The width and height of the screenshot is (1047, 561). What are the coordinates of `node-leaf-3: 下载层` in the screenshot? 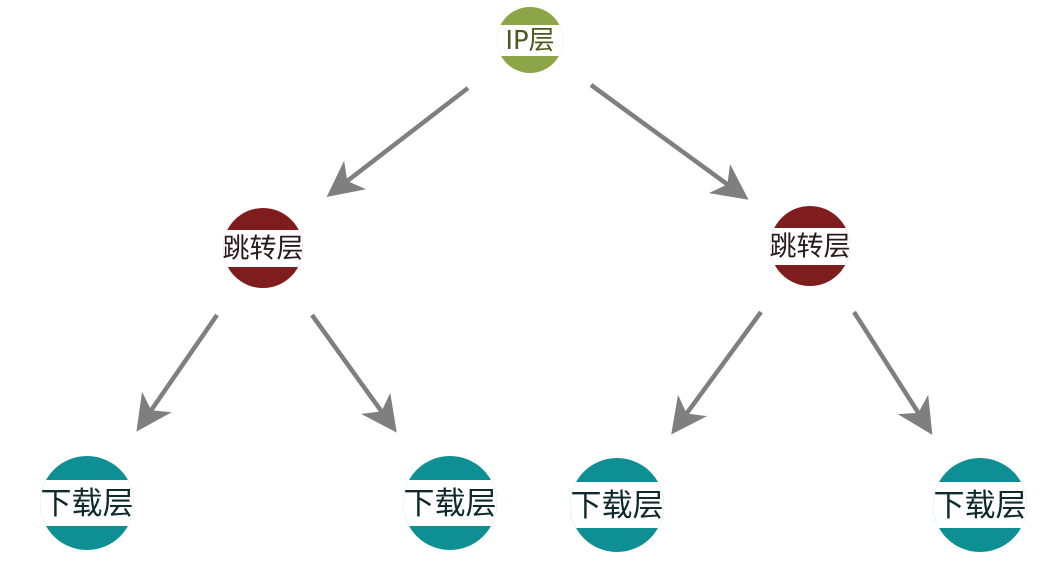 It's located at (617, 505).